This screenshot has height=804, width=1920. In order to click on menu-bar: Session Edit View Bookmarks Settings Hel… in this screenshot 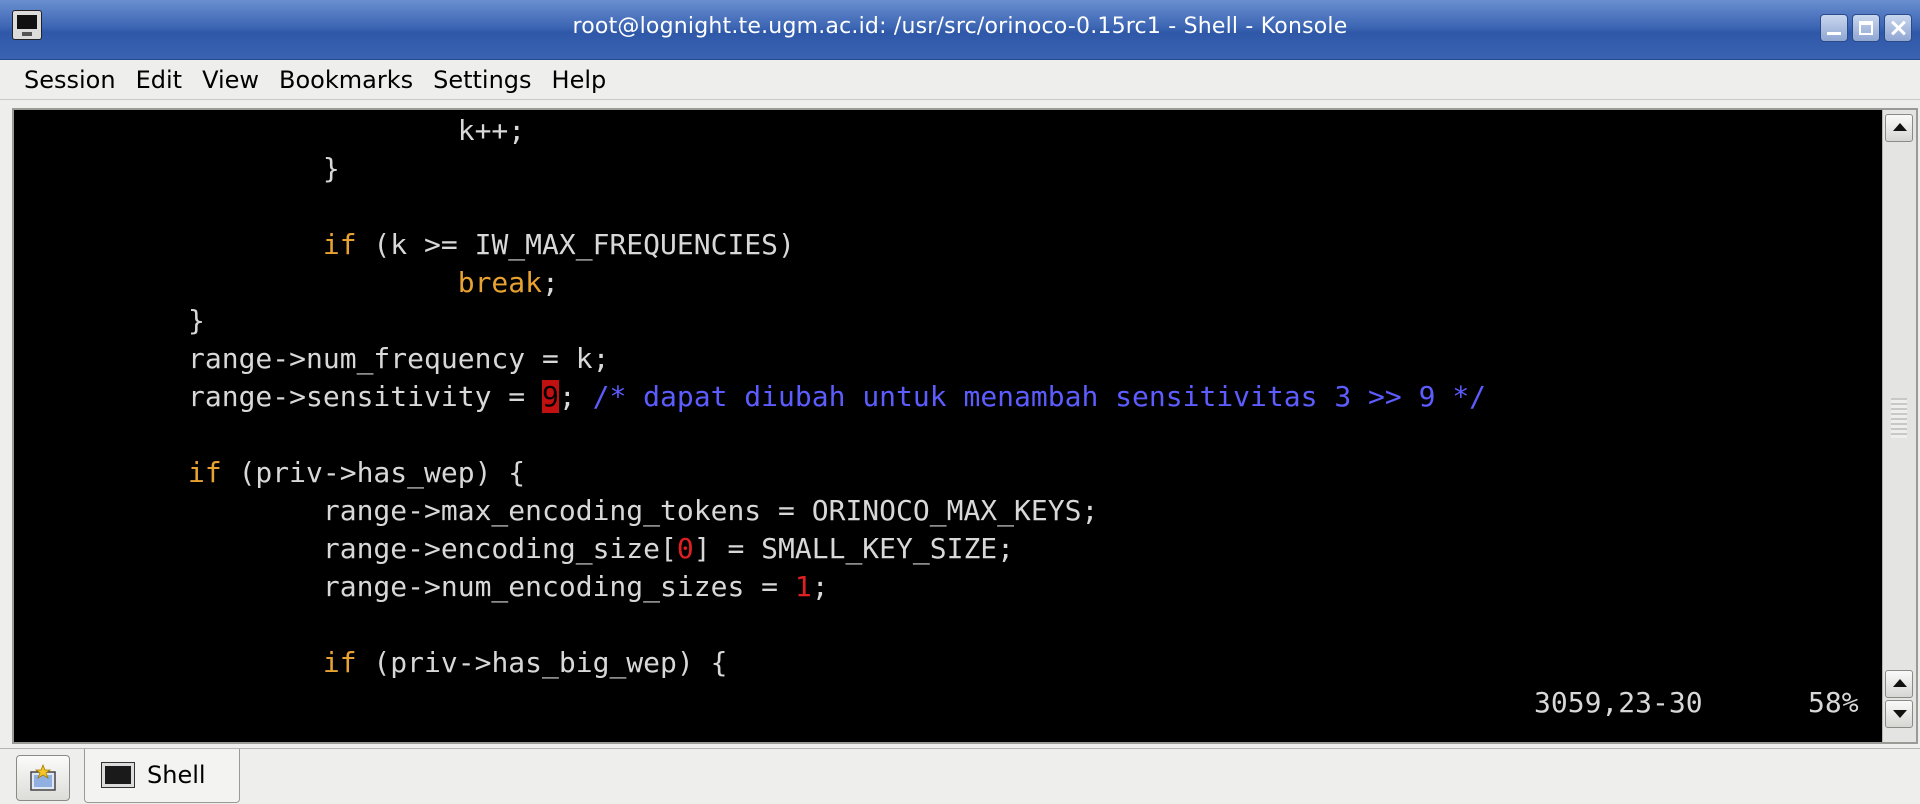, I will do `click(960, 80)`.